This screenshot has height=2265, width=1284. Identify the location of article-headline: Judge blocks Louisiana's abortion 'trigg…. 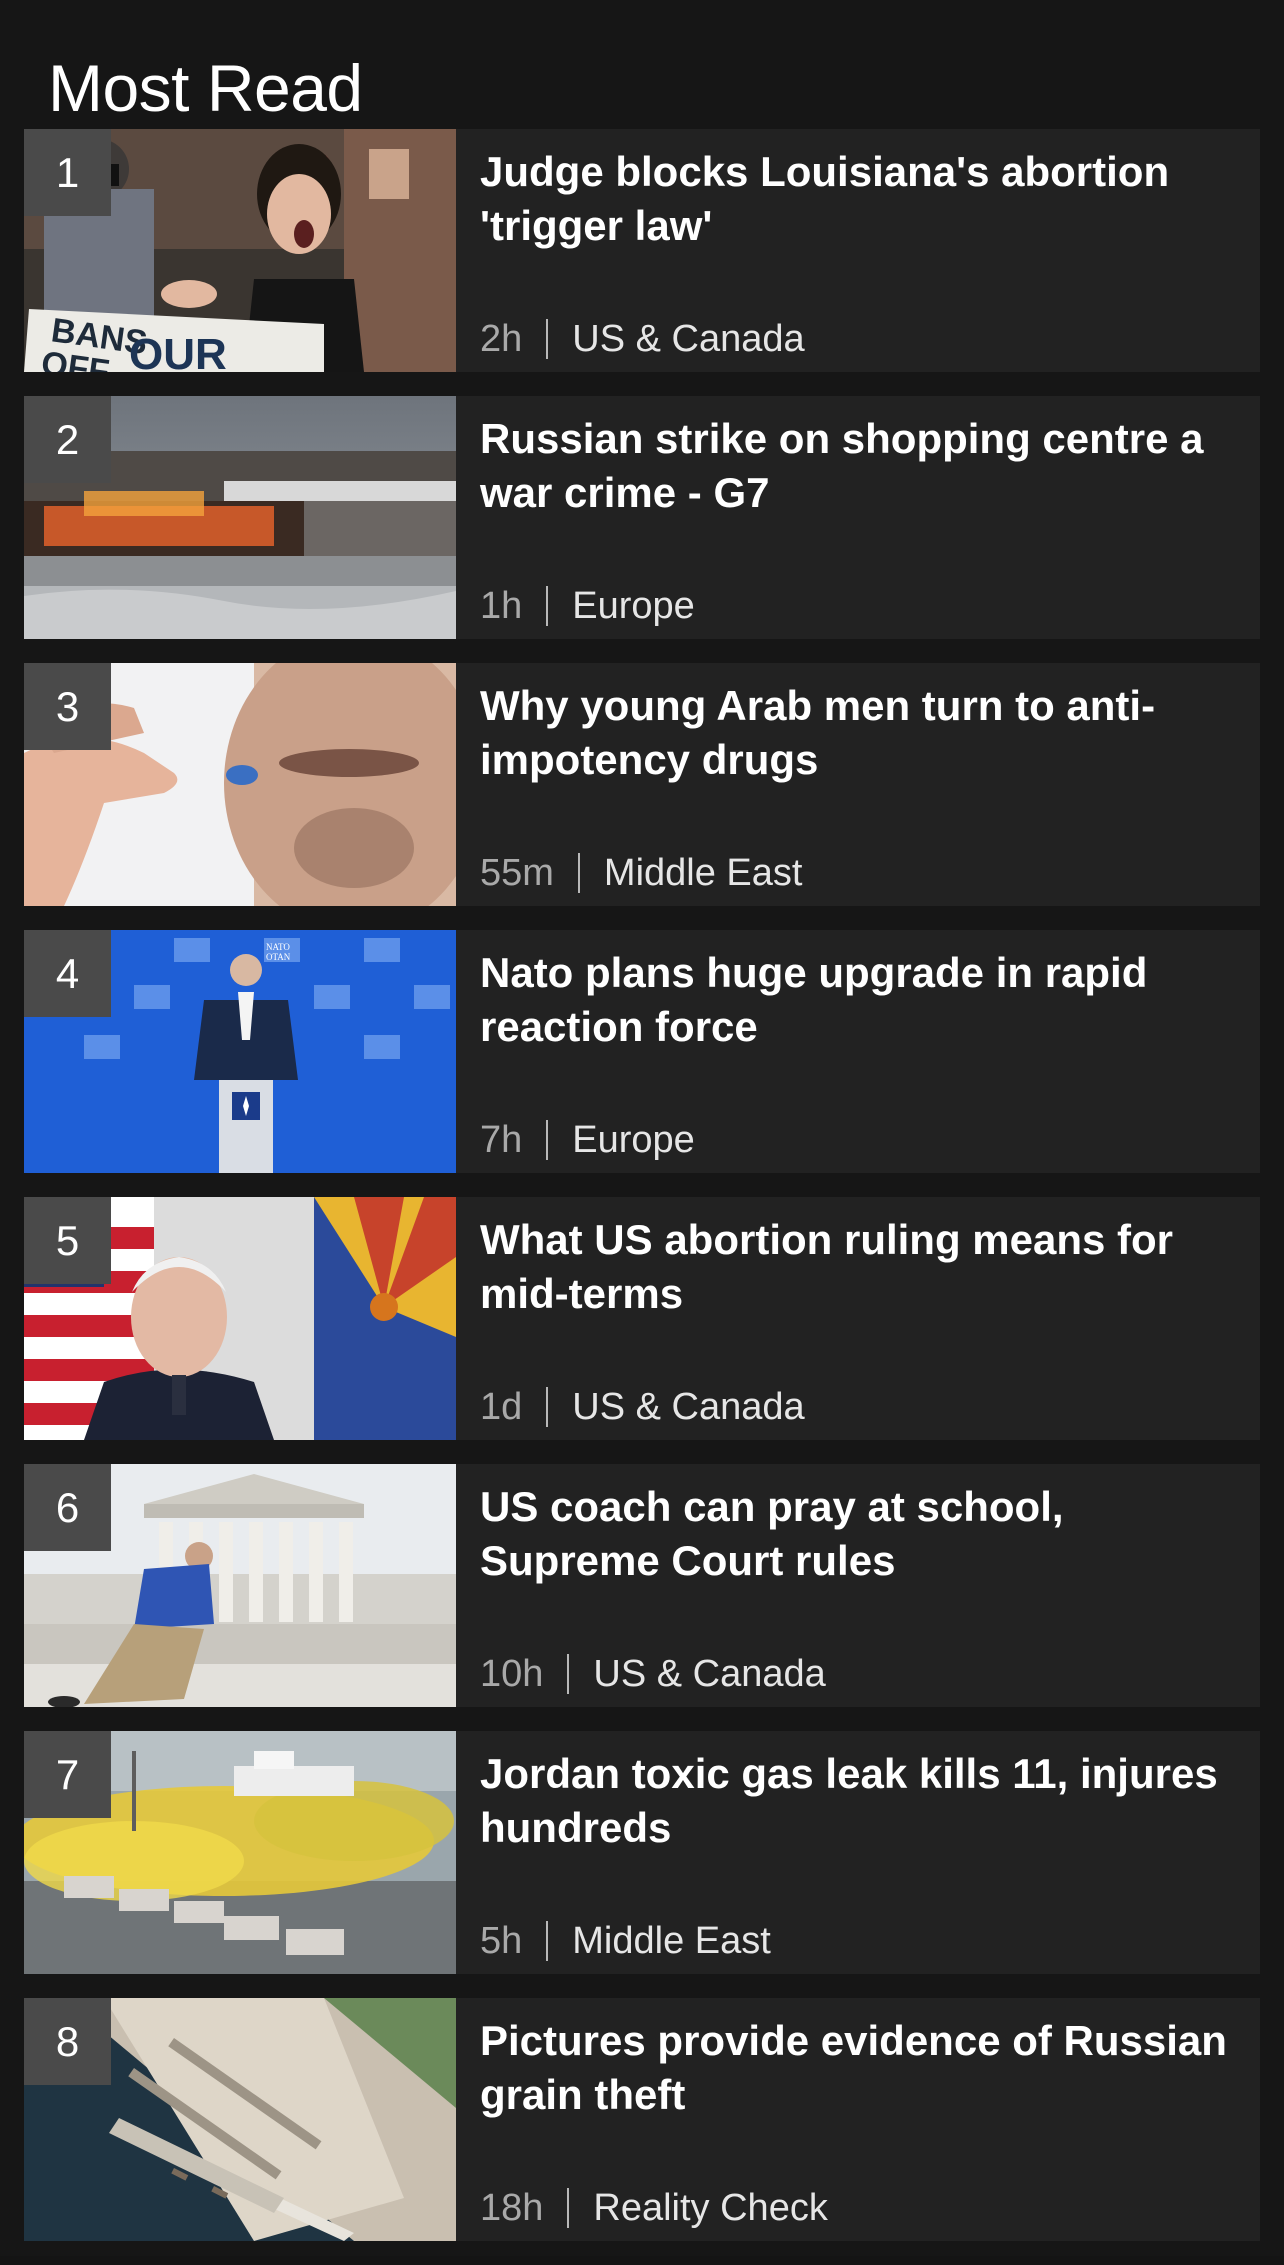
(858, 199).